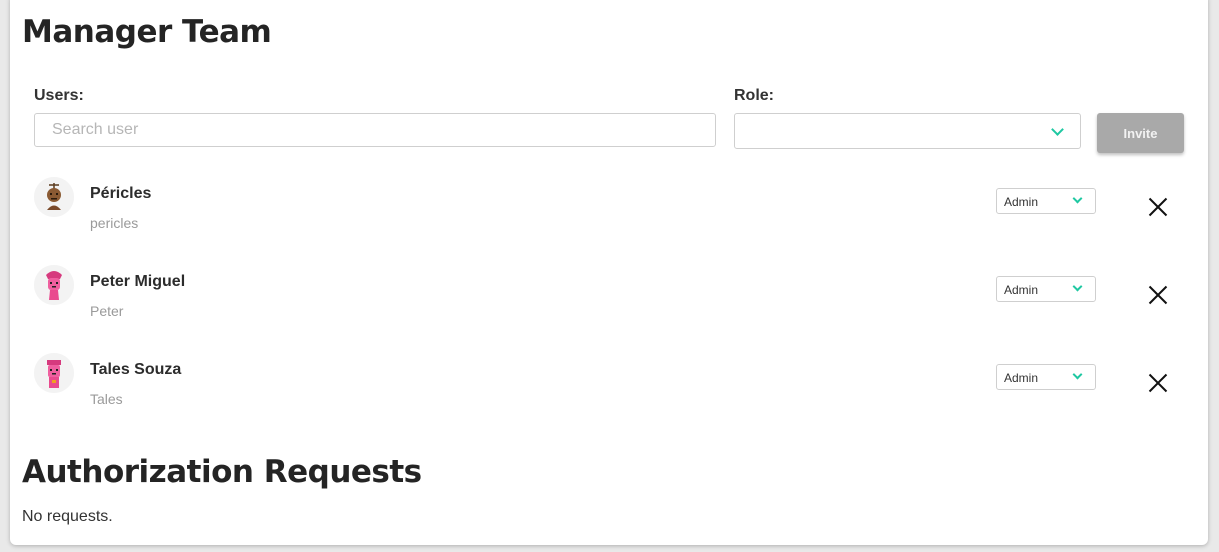 This screenshot has height=552, width=1219. I want to click on member-username: Tales, so click(106, 399).